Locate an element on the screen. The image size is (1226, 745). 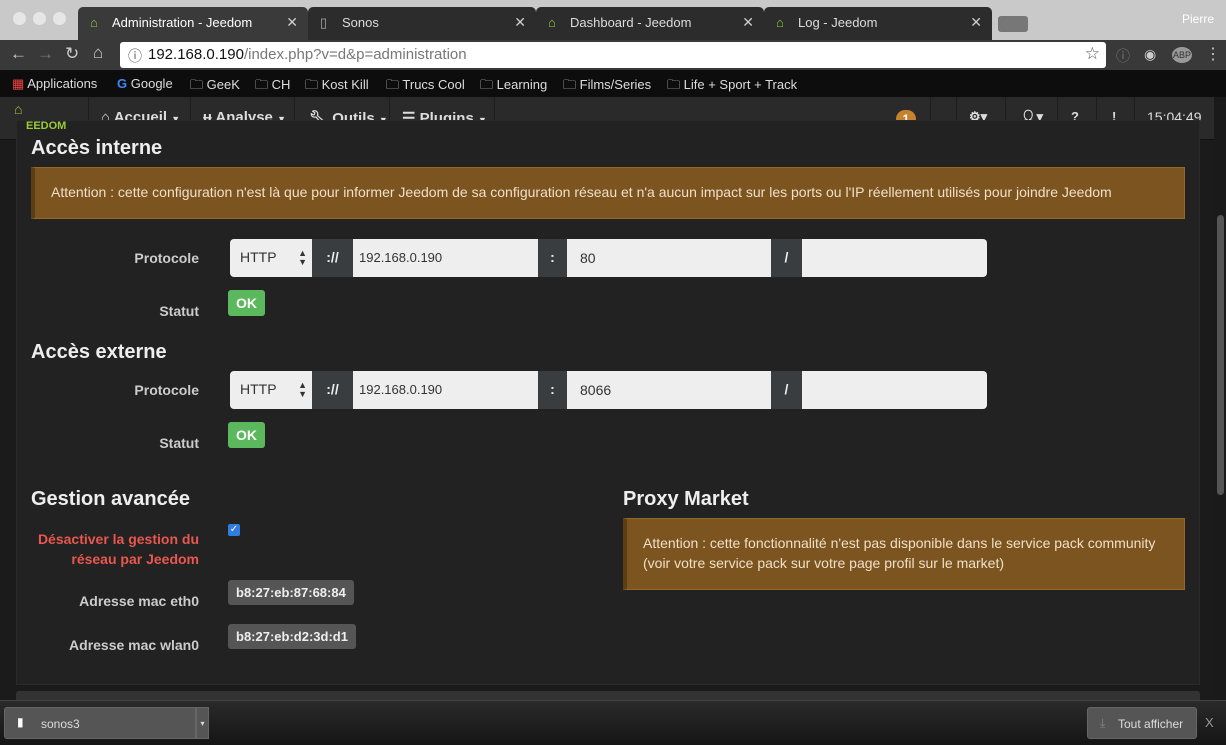
home-icon: ⌂ is located at coordinates (98, 53).